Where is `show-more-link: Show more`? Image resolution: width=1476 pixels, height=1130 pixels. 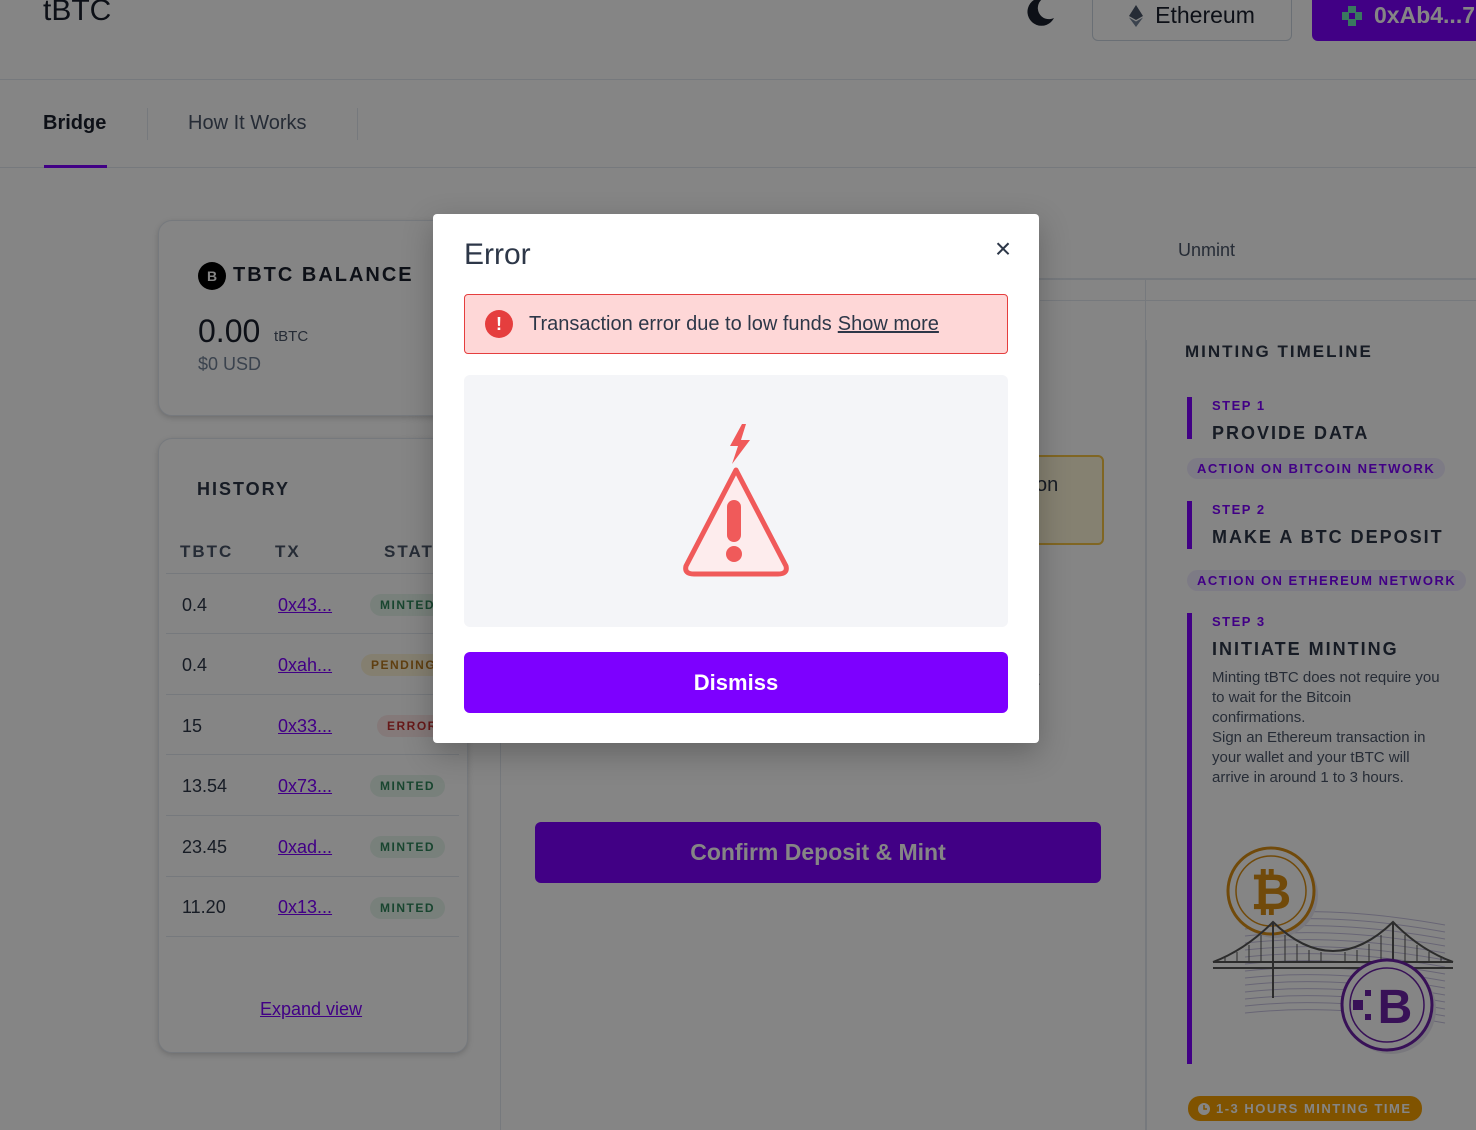 show-more-link: Show more is located at coordinates (888, 324).